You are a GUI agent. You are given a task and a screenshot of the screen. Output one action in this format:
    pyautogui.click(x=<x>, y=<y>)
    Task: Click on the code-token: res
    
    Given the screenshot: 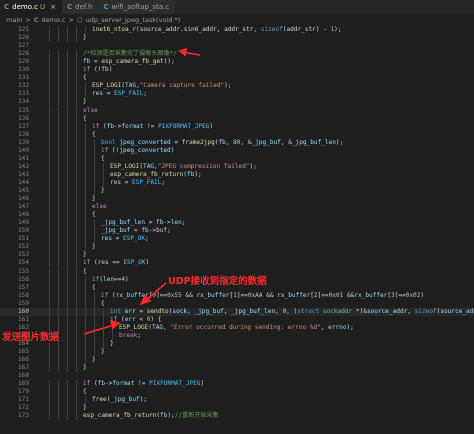 What is the action you would take?
    pyautogui.click(x=107, y=239)
    